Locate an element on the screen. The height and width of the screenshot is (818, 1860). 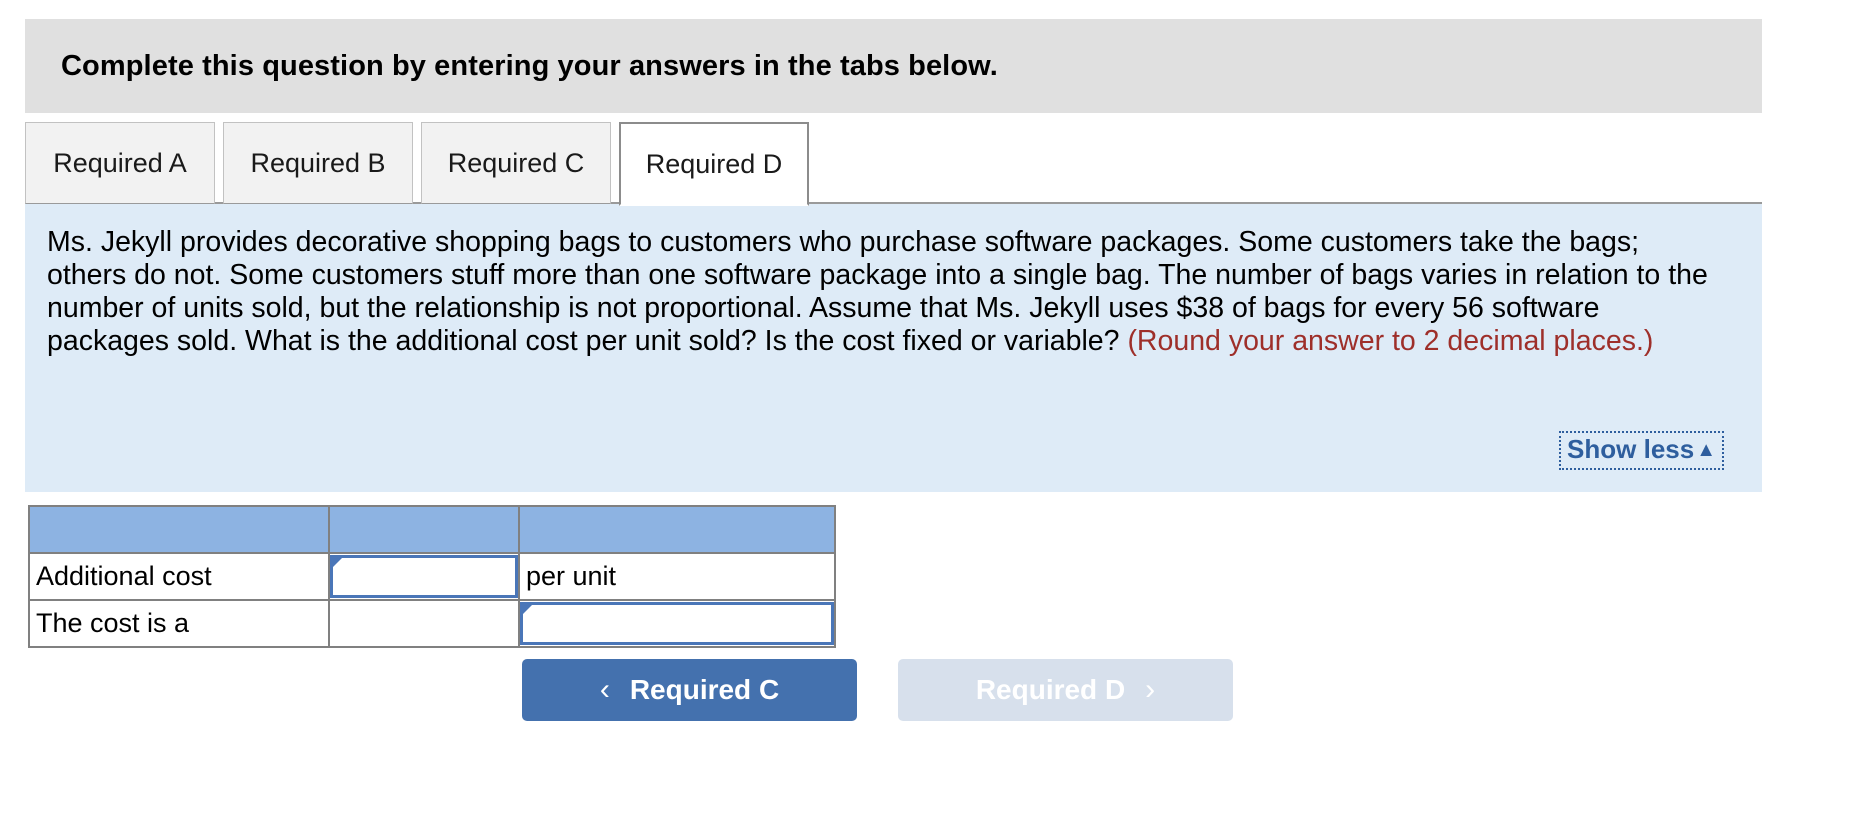
table-header-row is located at coordinates (432, 529).